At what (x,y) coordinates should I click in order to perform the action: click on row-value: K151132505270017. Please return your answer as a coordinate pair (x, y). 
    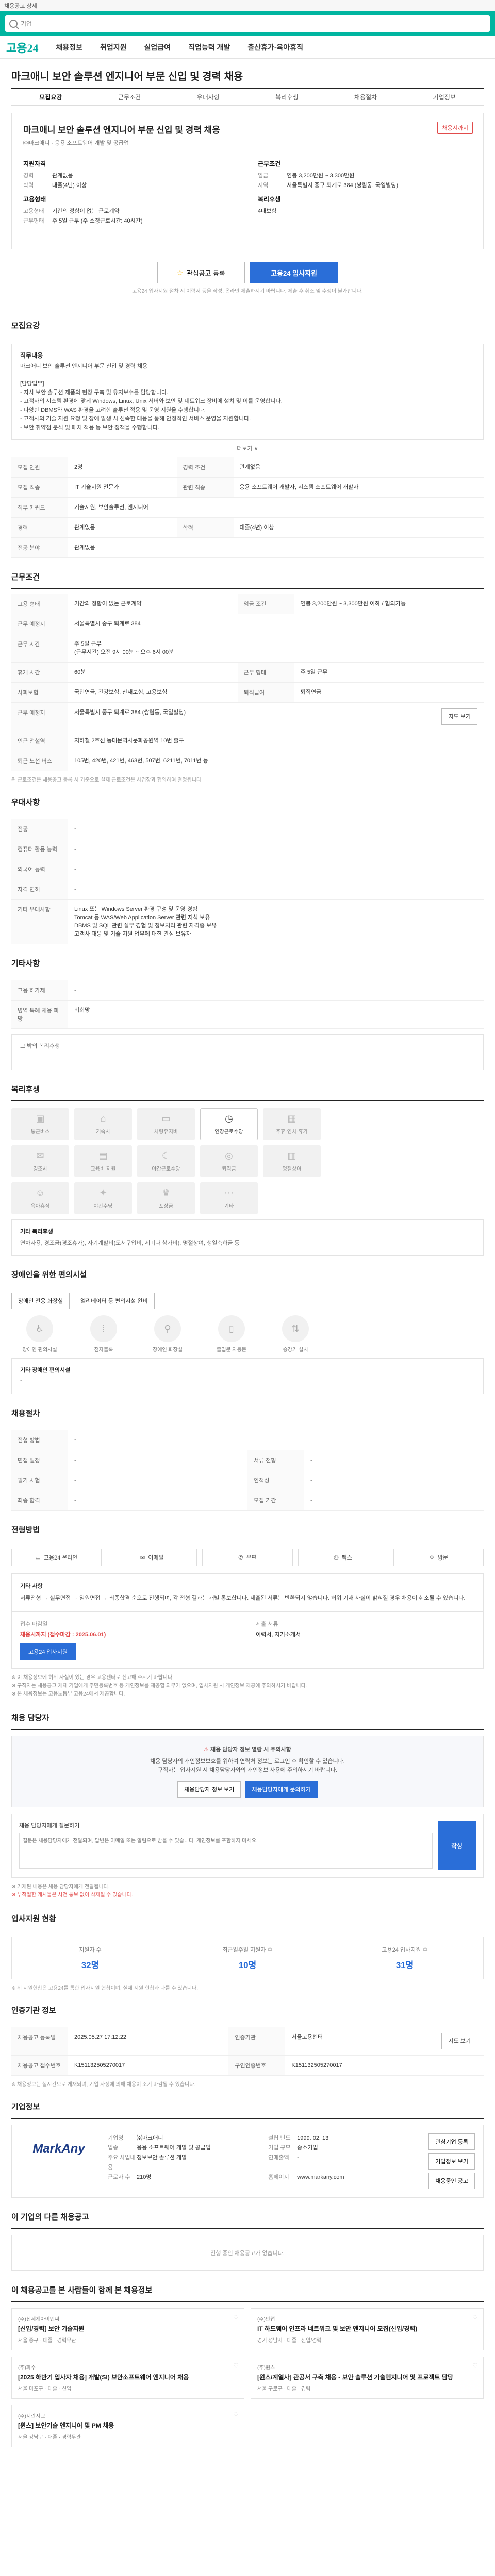
    Looking at the image, I should click on (384, 2065).